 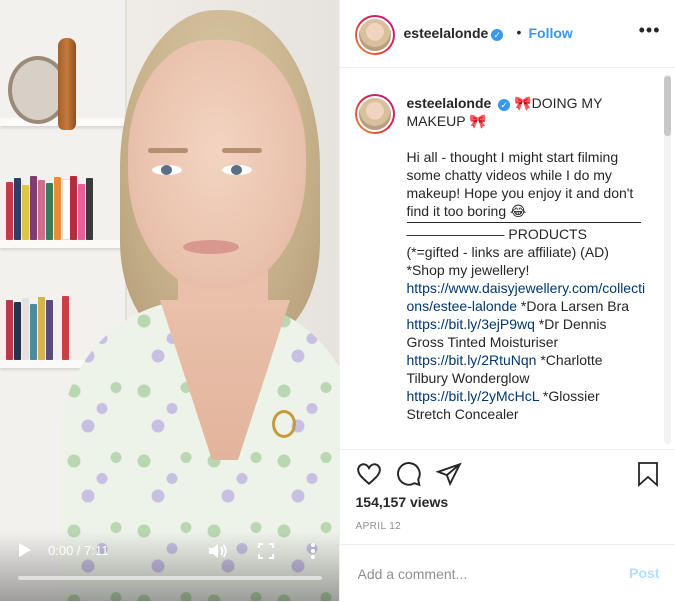 I want to click on post-comment-button: Post, so click(x=644, y=573).